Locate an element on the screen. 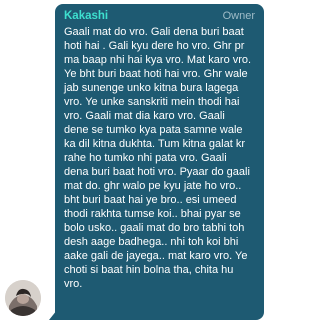 This screenshot has width=320, height=320. message-line: ma baap nhi hai kya vro. Mat karo vro. is located at coordinates (158, 60).